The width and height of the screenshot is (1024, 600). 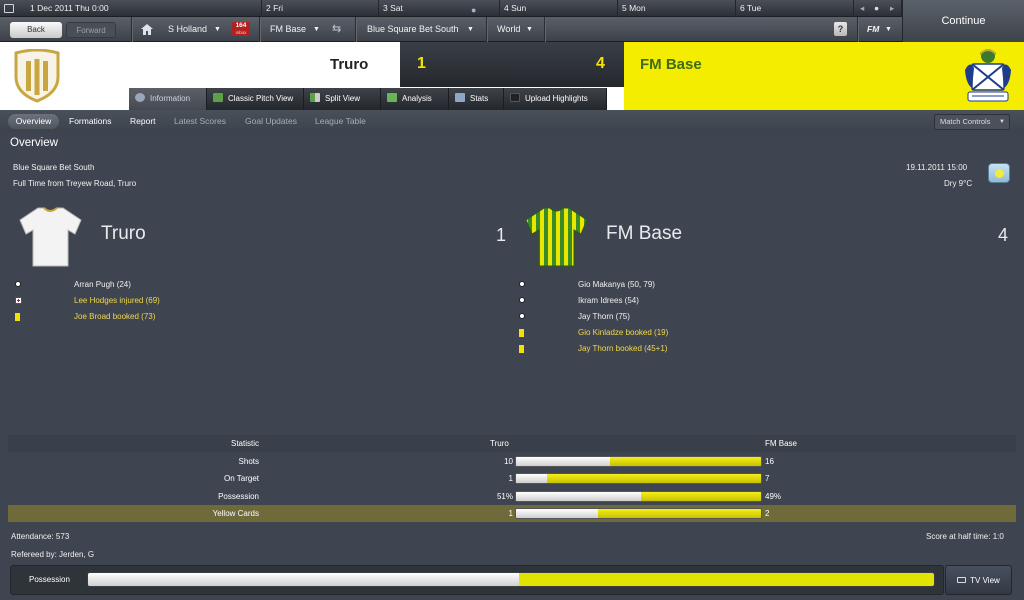 What do you see at coordinates (985, 580) in the screenshot?
I see `tv-view-label: TV View` at bounding box center [985, 580].